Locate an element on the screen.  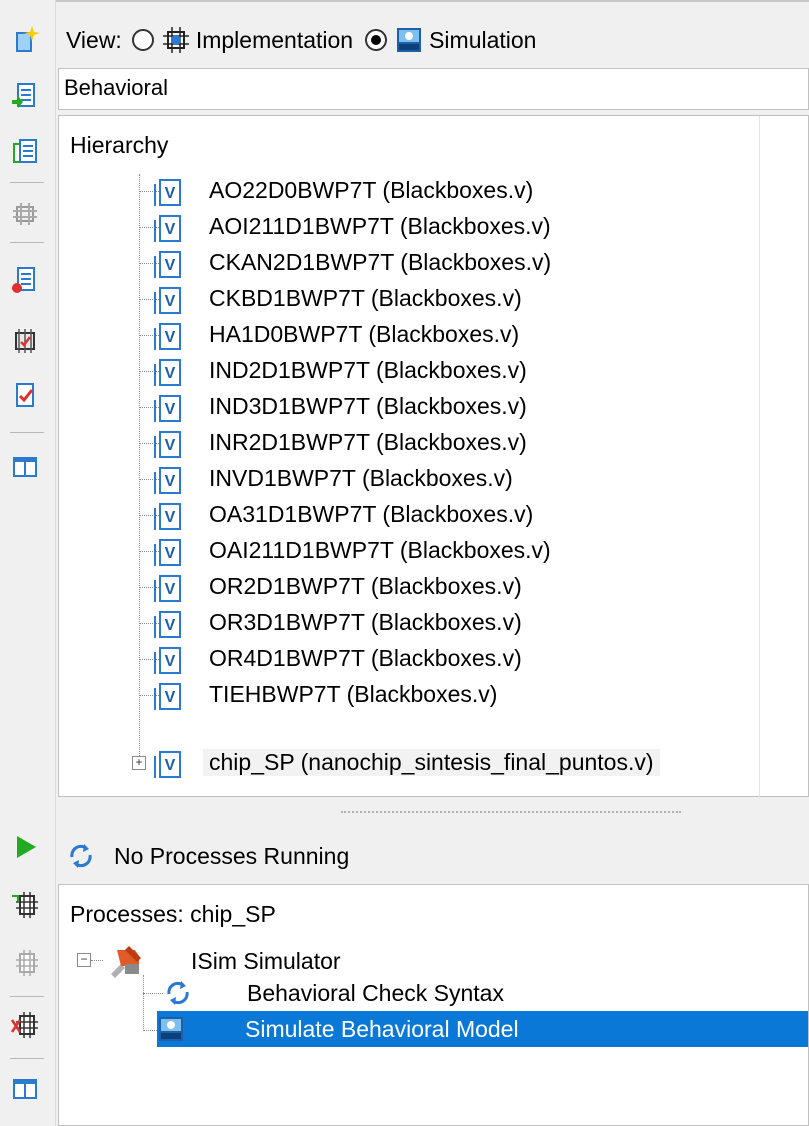
tree-item-label: CKBD1BWP7T (Blackboxes.v) is located at coordinates (365, 298).